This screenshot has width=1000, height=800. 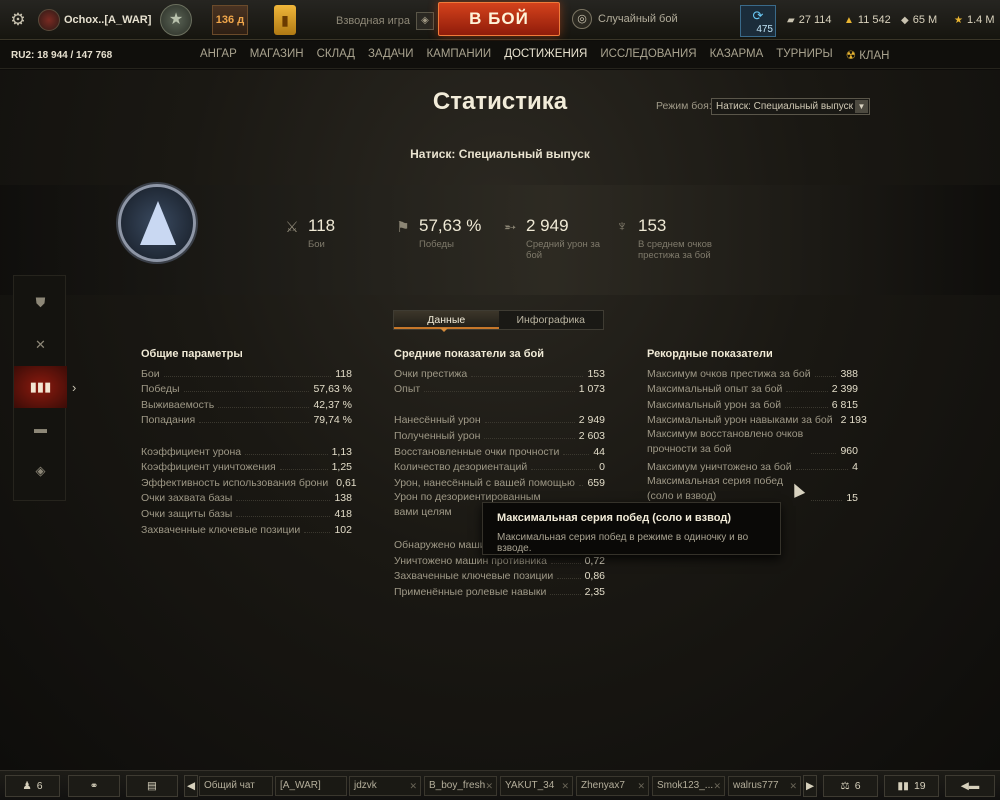 What do you see at coordinates (407, 389) in the screenshot?
I see `stat-label: Опыт` at bounding box center [407, 389].